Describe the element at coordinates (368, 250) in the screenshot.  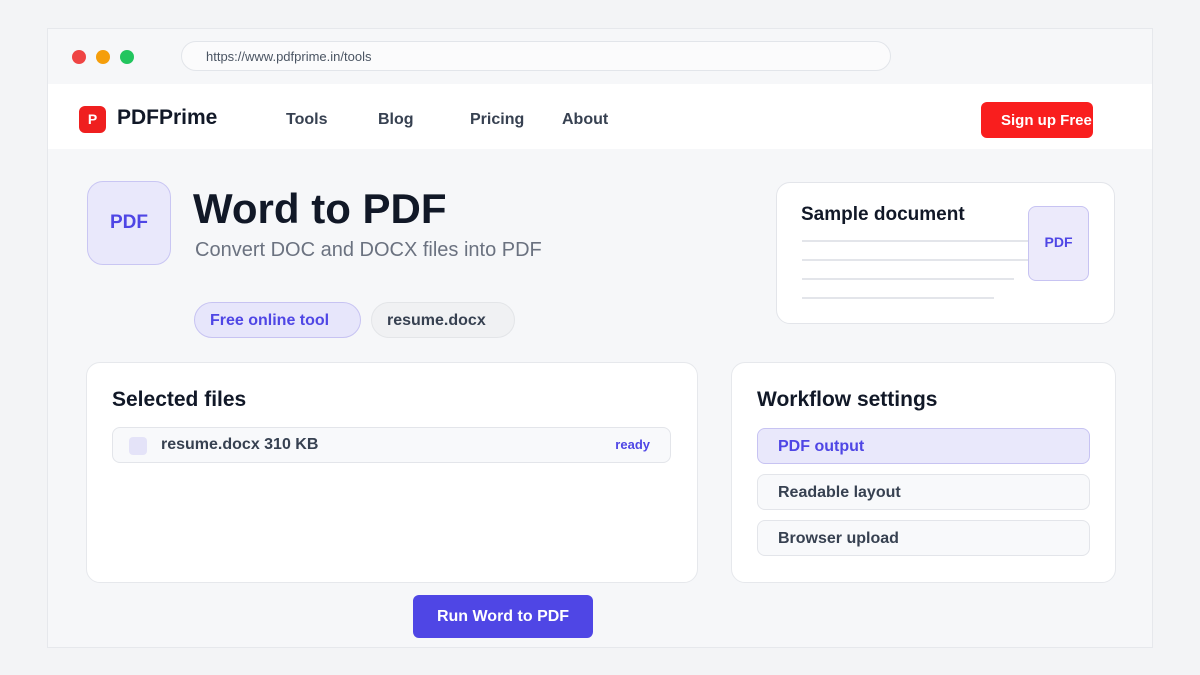
I see `page-subtitle: Convert DOC and DOCX files into PDF` at that location.